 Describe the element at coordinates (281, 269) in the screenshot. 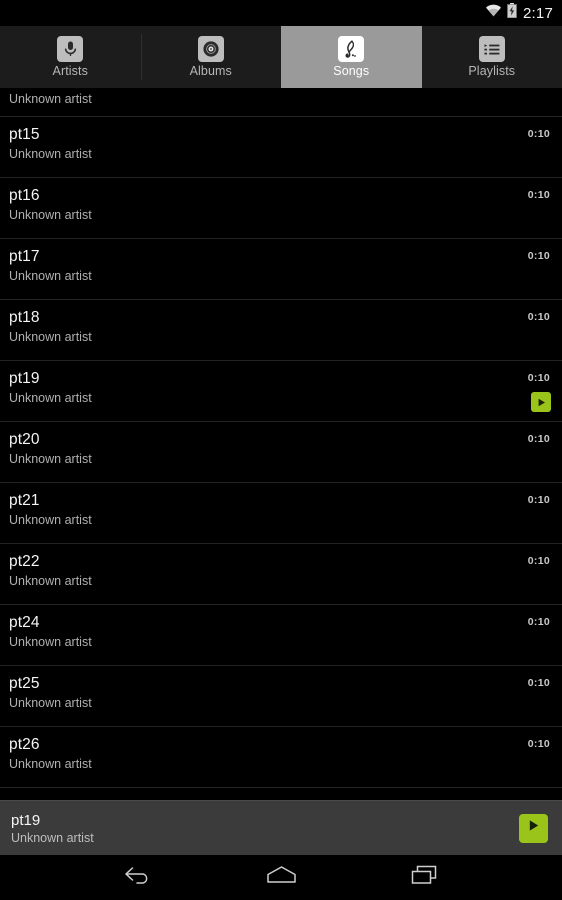

I see `list-item: pt17 Unknown artist 0:10` at that location.